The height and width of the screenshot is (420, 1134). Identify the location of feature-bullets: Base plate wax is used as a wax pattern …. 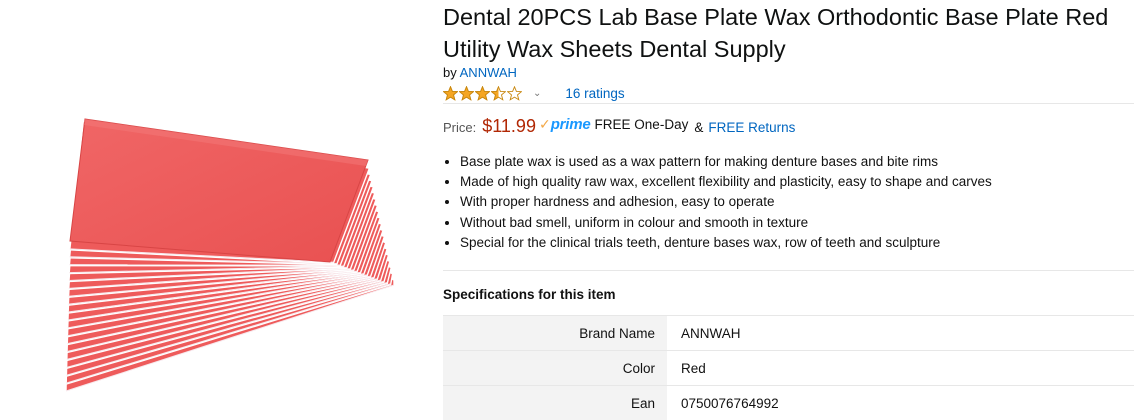
(717, 202).